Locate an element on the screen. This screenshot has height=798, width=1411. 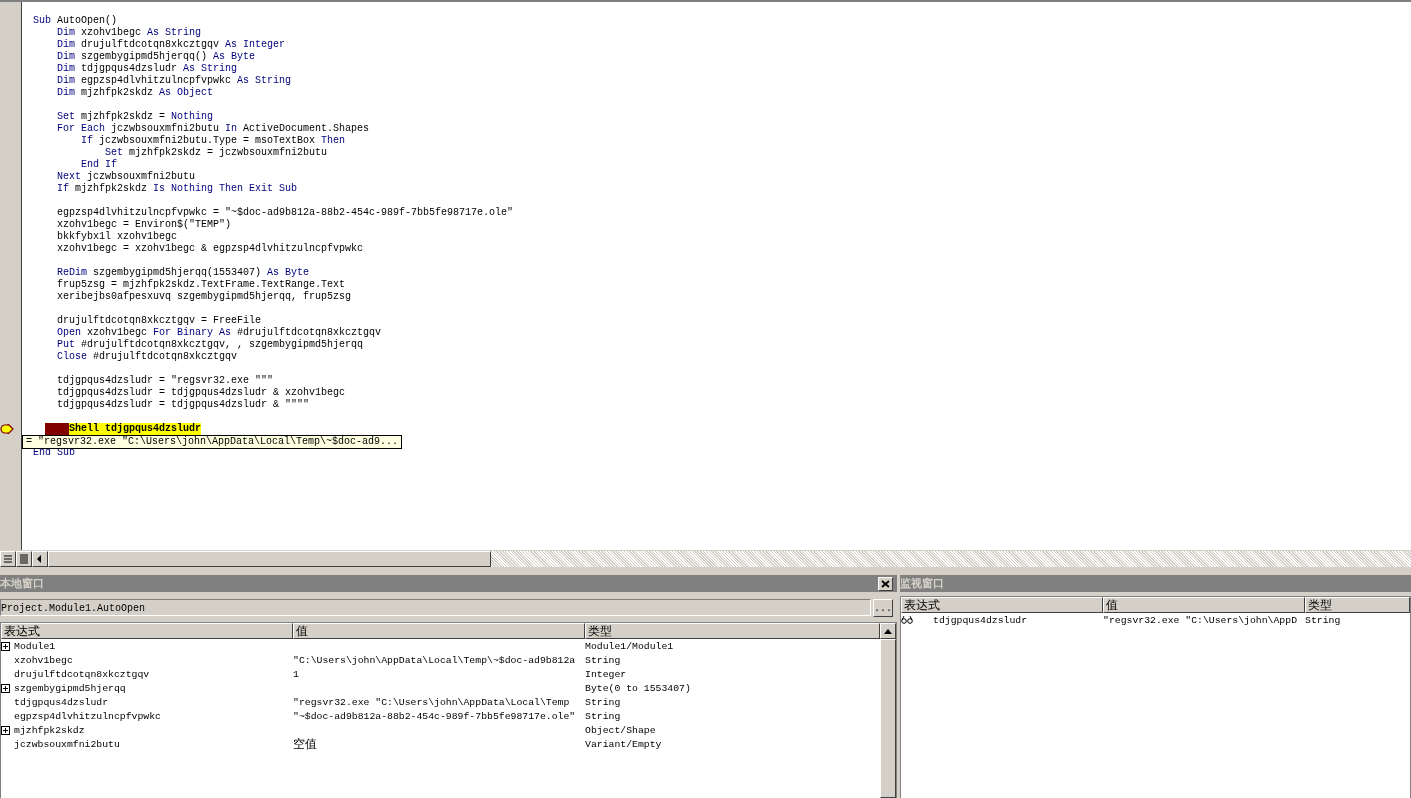
scroll-left-button is located at coordinates (40, 559).